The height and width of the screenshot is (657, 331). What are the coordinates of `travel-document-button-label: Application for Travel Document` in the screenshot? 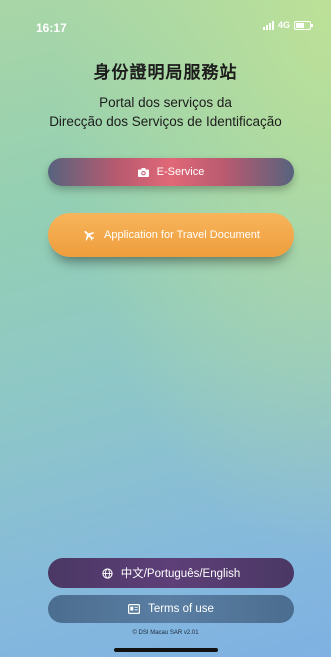 It's located at (182, 235).